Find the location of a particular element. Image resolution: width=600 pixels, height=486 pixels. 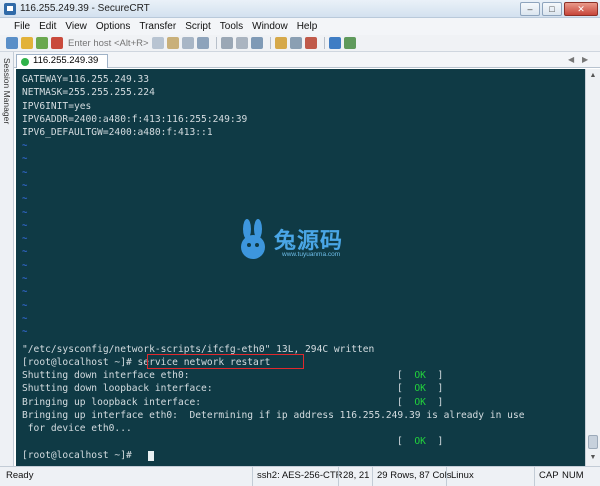

status-num-lock: NUM is located at coordinates (573, 475).